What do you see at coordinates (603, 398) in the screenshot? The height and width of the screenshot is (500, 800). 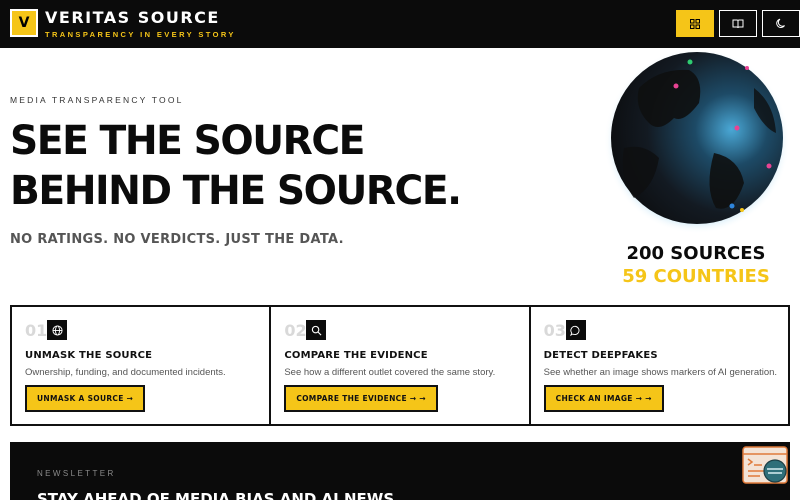 I see `check-image-button: CHECK AN IMAGE → →` at bounding box center [603, 398].